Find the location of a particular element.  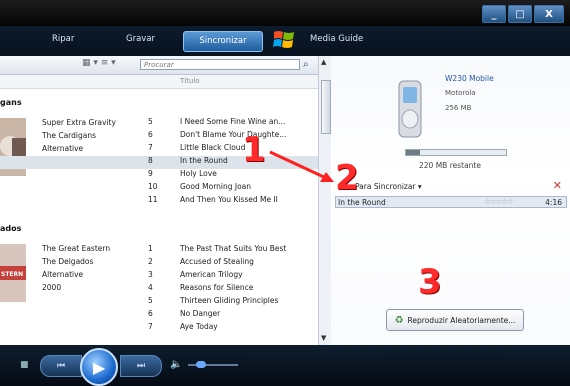

windows-logo-icon is located at coordinates (283, 39).